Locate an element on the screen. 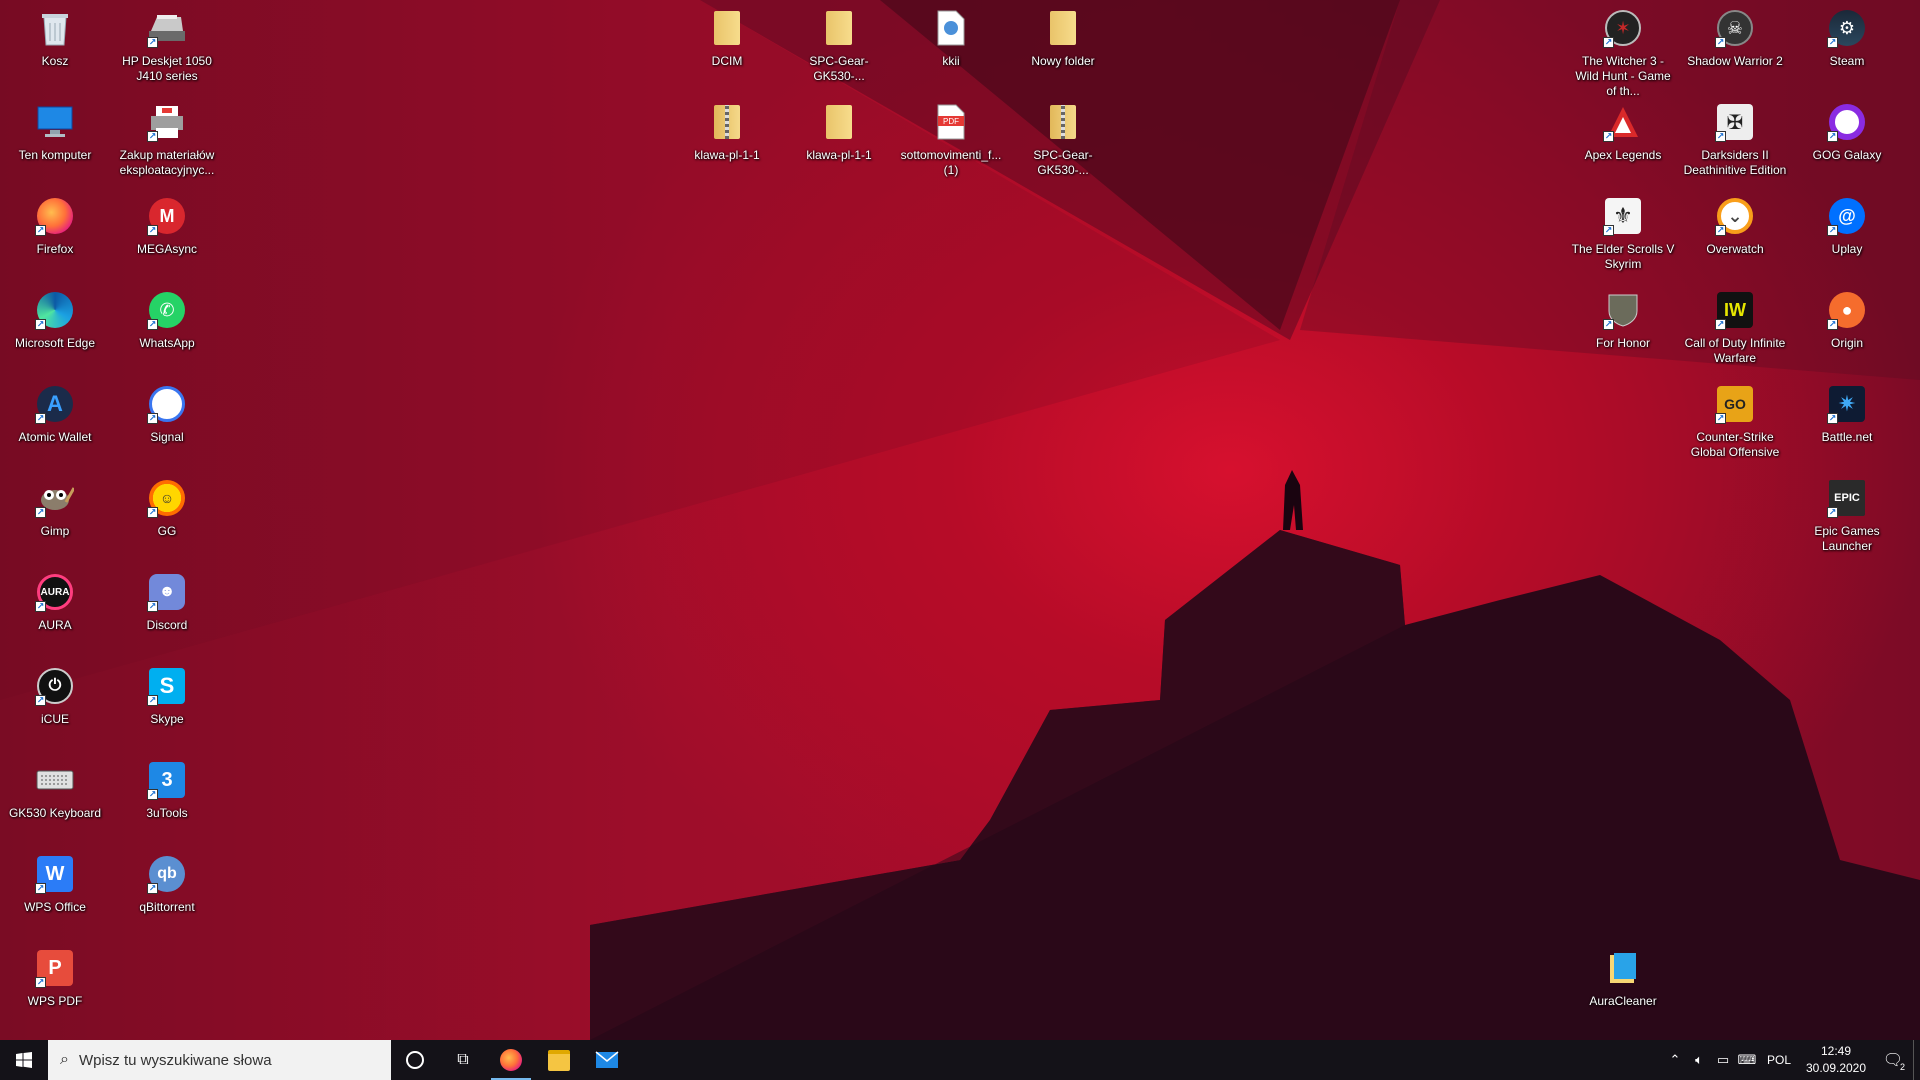 The width and height of the screenshot is (1920, 1080). icon-label: Shadow Warrior 2 is located at coordinates (1735, 61).